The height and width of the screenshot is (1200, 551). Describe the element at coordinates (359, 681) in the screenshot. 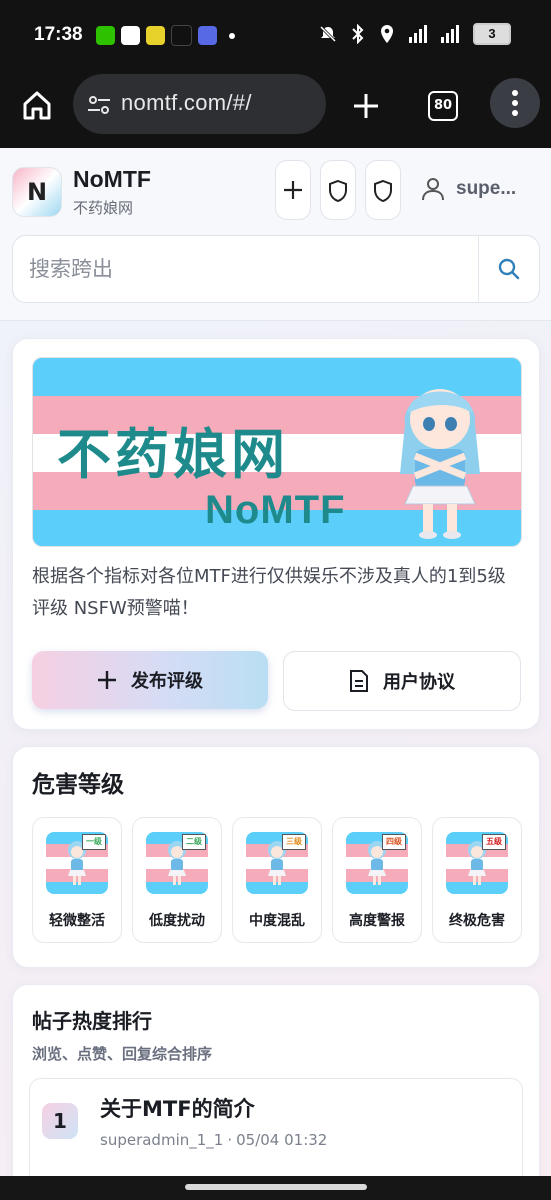

I see `document-icon` at that location.